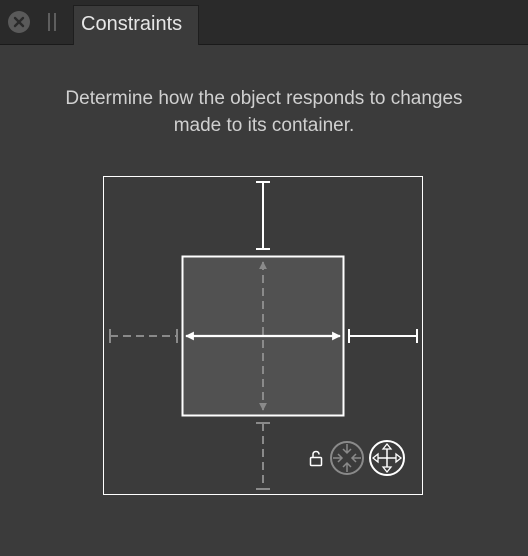 Image resolution: width=528 pixels, height=556 pixels. I want to click on width-constraint-toggle, so click(263, 336).